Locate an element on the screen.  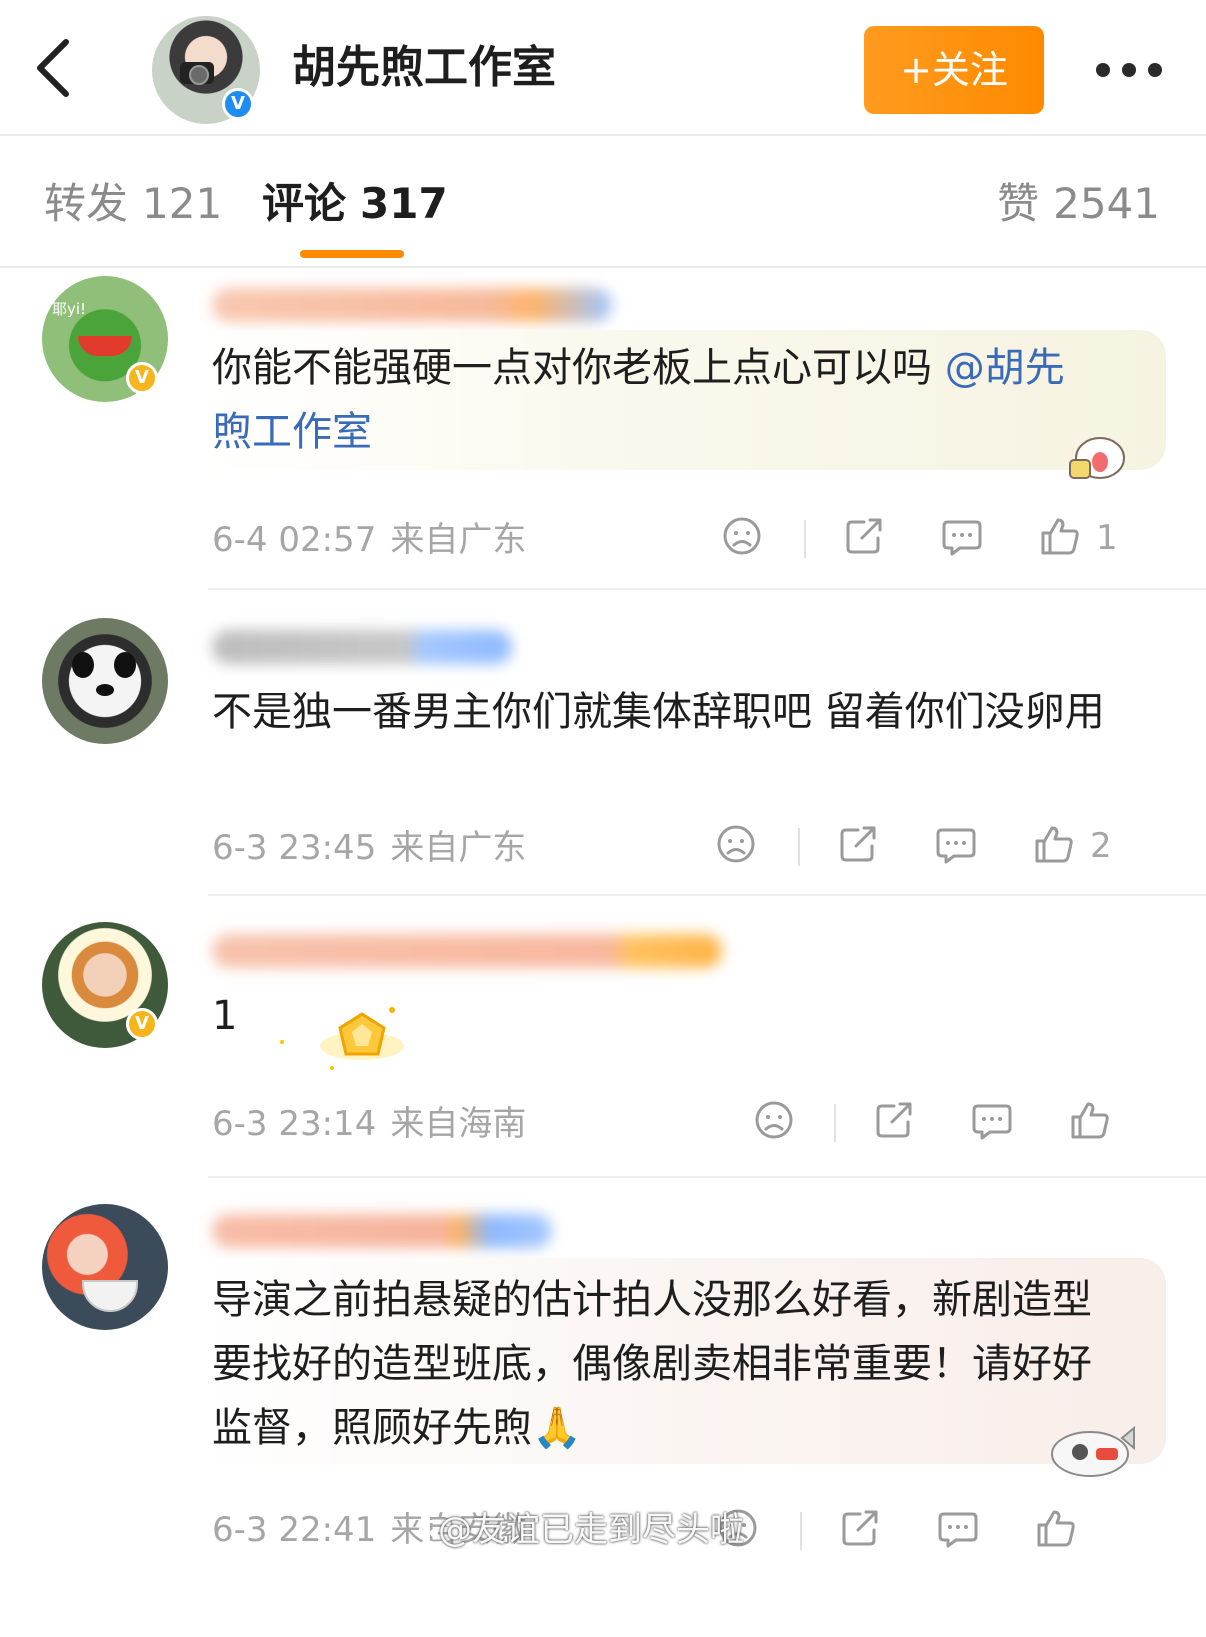
plane-sticker-icon is located at coordinates (1088, 1451).